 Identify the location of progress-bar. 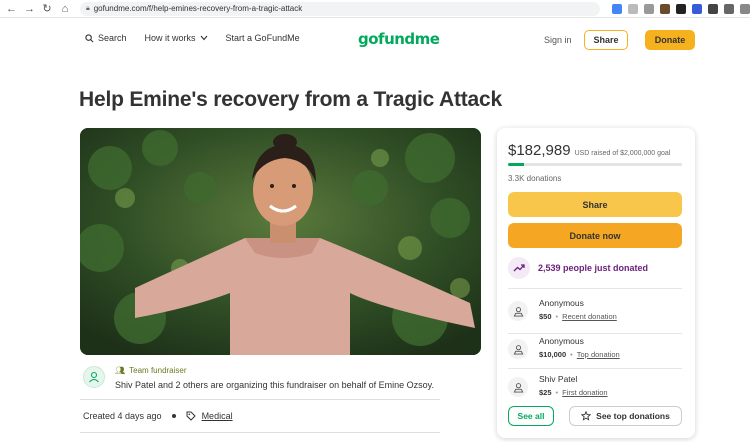
(595, 164).